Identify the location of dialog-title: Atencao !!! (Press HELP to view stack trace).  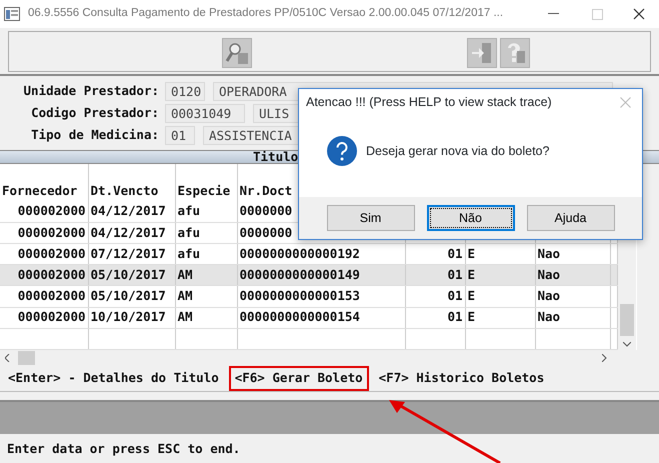
(429, 102).